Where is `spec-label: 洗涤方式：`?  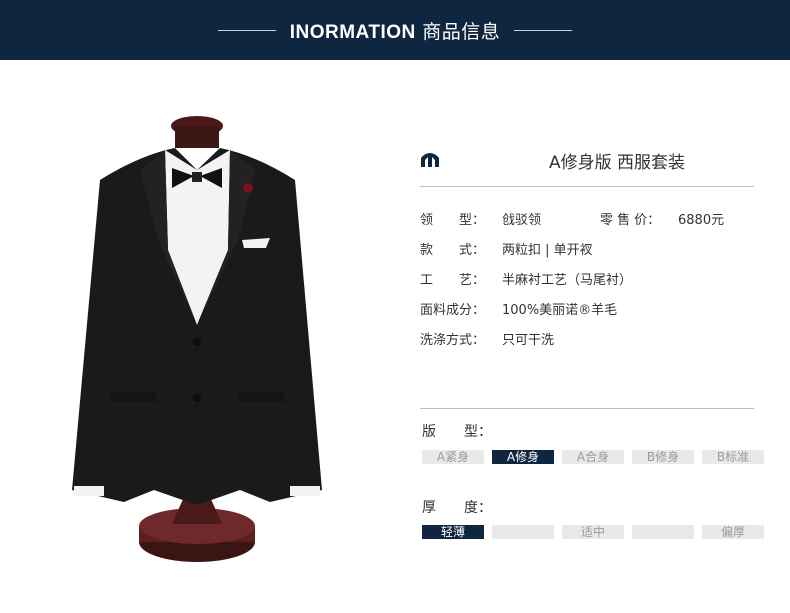 spec-label: 洗涤方式： is located at coordinates (453, 340).